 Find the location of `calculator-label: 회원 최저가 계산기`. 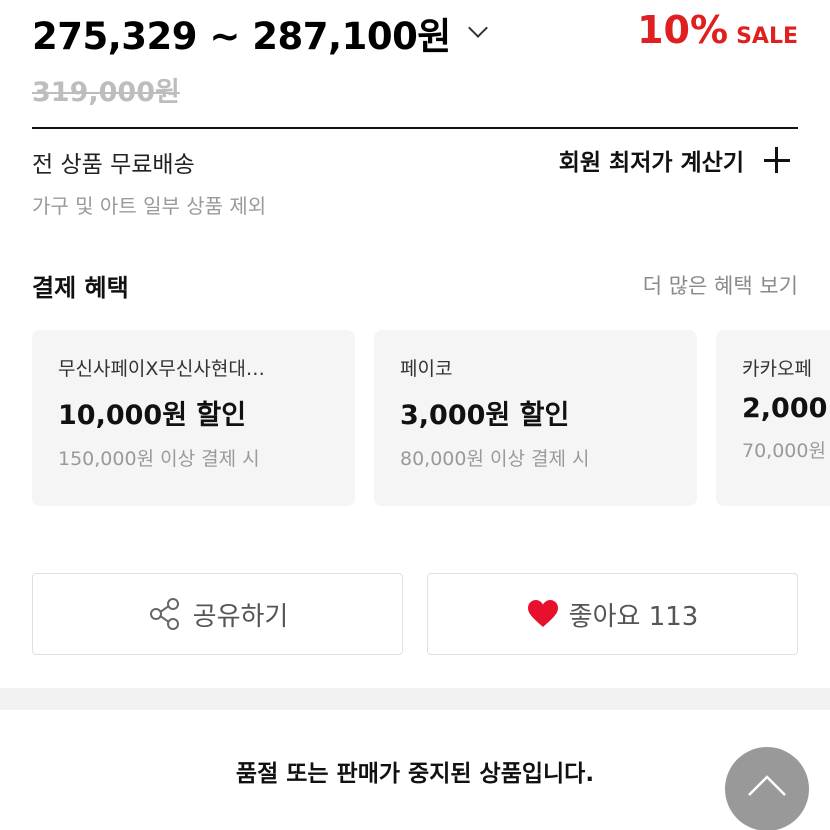

calculator-label: 회원 최저가 계산기 is located at coordinates (651, 163).